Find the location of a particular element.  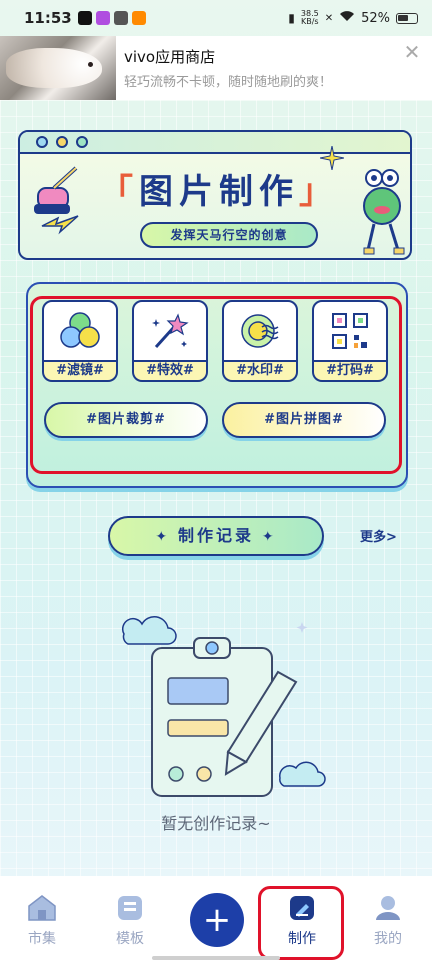

home-indicator is located at coordinates (216, 958).